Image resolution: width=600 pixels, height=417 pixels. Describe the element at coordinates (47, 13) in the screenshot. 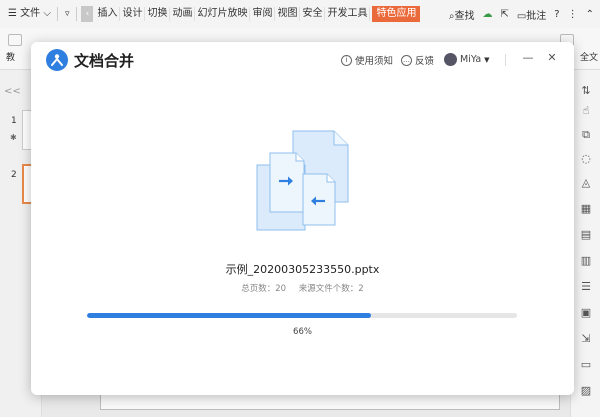

I see `chevron-down-icon: ⌵` at that location.